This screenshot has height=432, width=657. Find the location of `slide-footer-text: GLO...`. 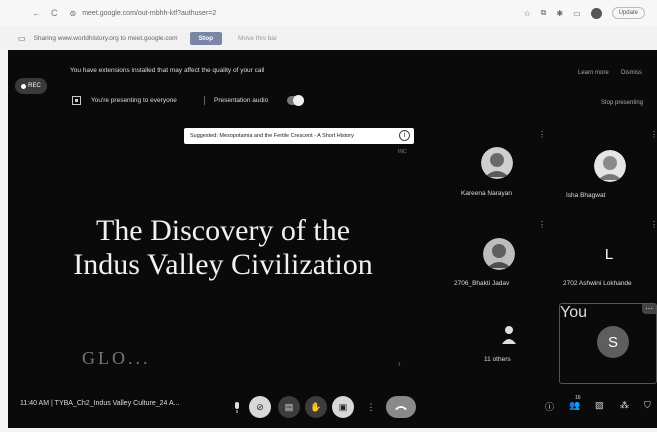

slide-footer-text: GLO... is located at coordinates (116, 358).